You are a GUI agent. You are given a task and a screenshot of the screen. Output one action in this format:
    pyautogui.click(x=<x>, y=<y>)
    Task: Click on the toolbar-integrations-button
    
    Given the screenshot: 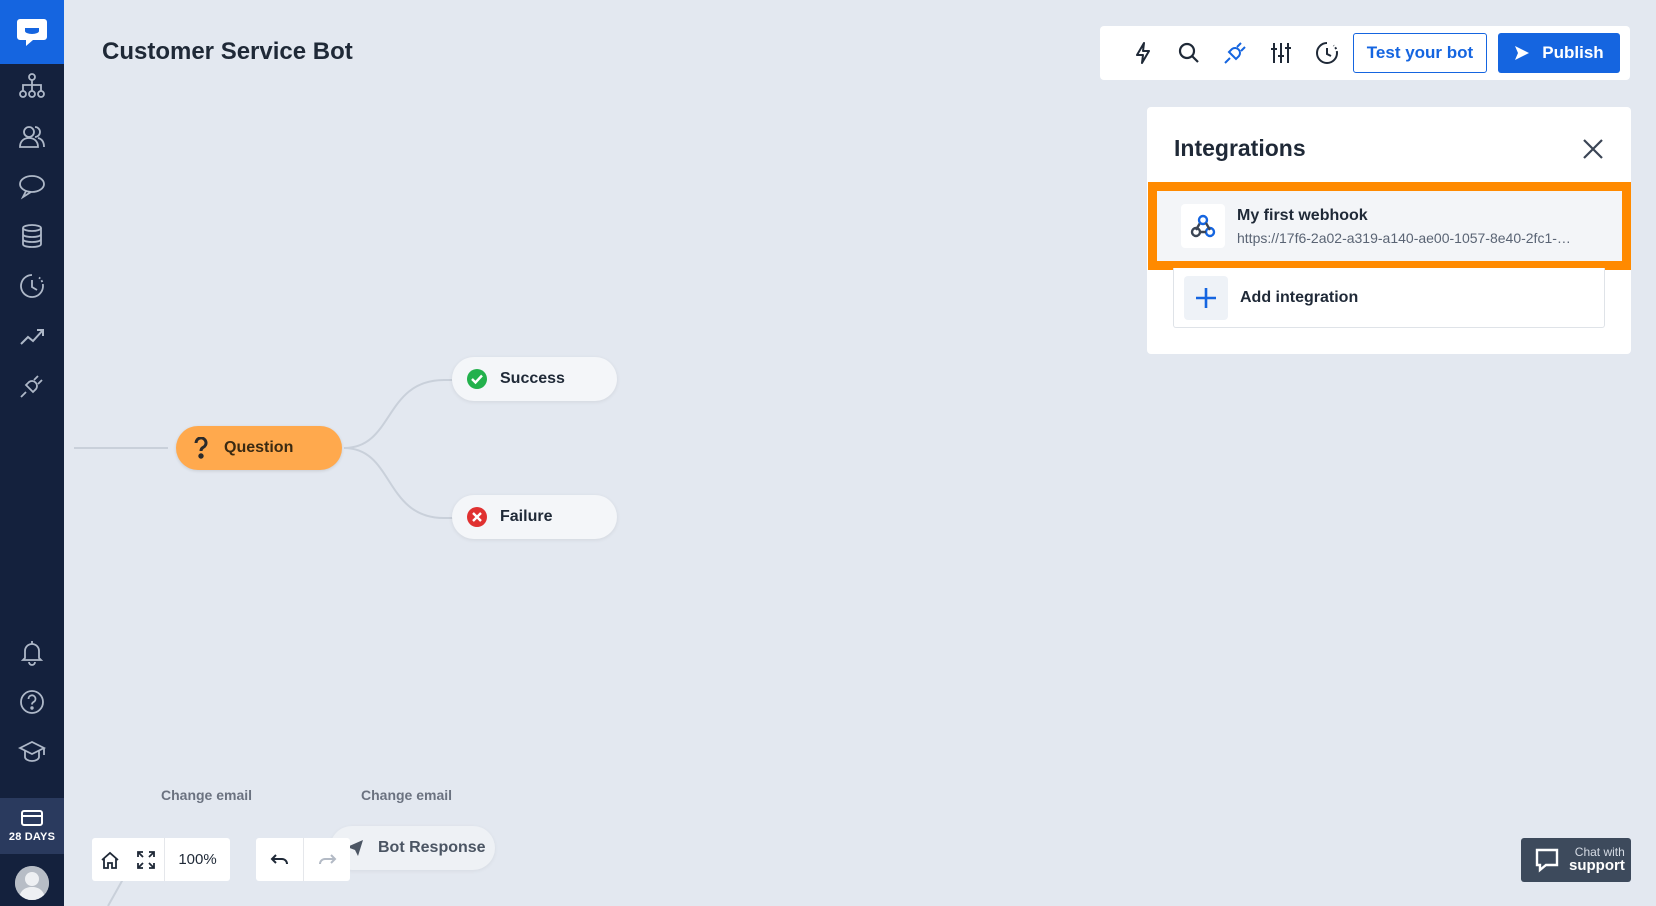 What is the action you would take?
    pyautogui.click(x=1235, y=53)
    